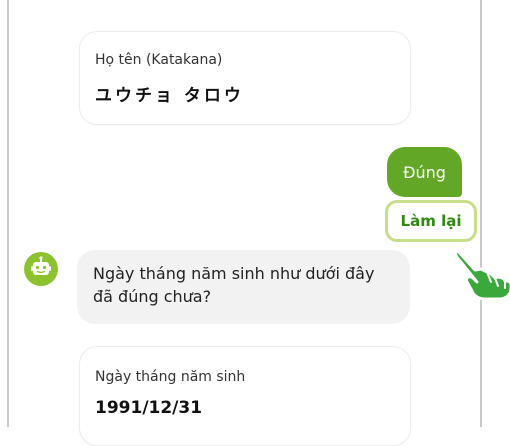 The height and width of the screenshot is (446, 510). I want to click on bot-avatar, so click(41, 269).